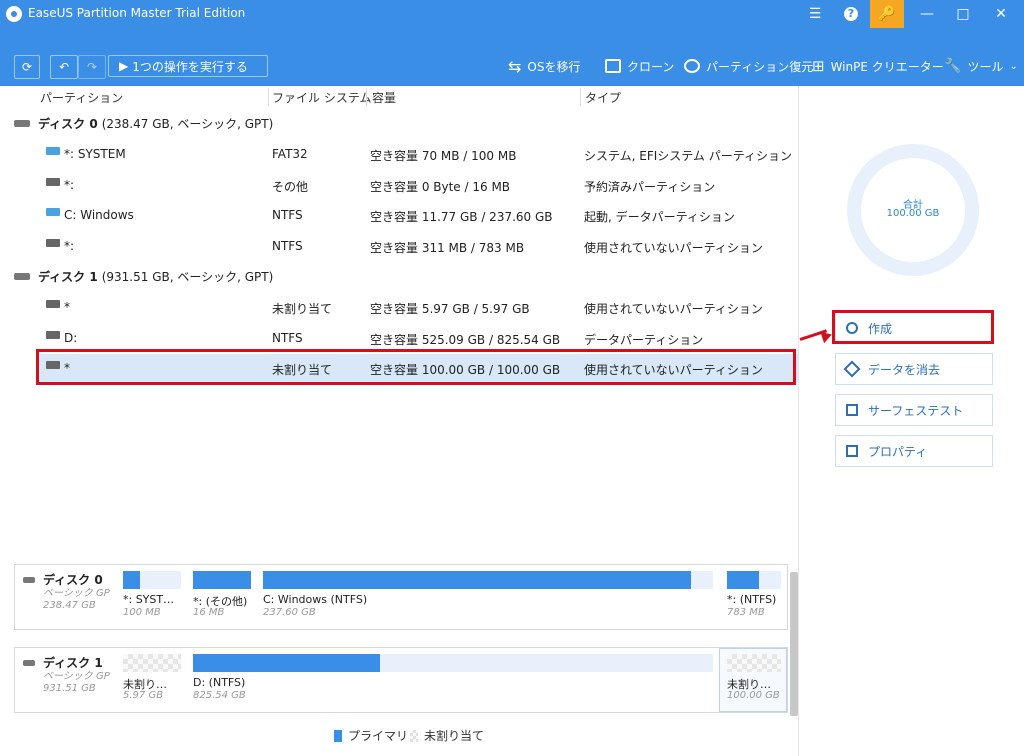 This screenshot has width=1024, height=756. What do you see at coordinates (914, 451) in the screenshot?
I see `properties-button: プロパティ` at bounding box center [914, 451].